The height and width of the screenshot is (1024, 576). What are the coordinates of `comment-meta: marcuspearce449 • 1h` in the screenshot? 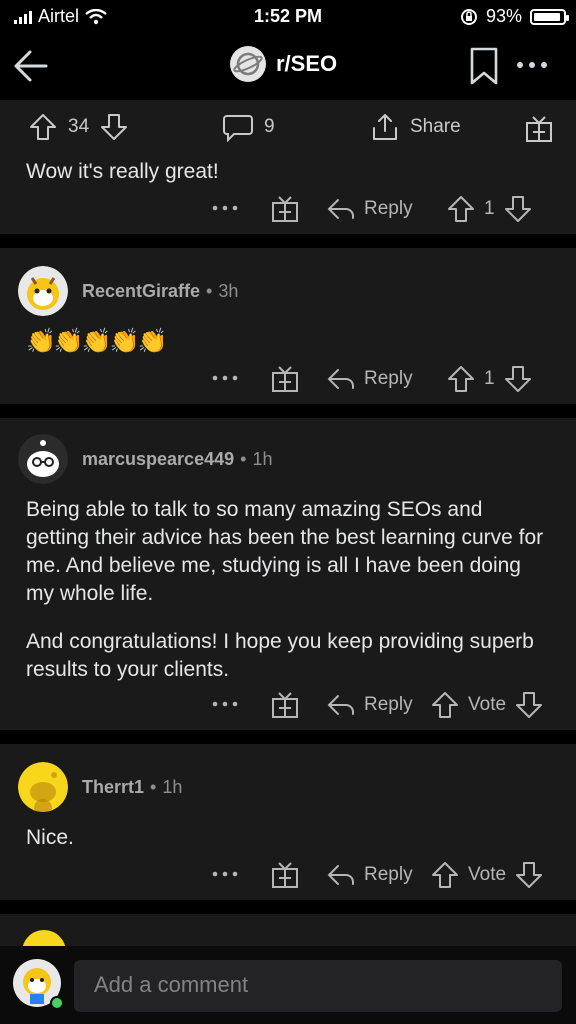 It's located at (145, 459).